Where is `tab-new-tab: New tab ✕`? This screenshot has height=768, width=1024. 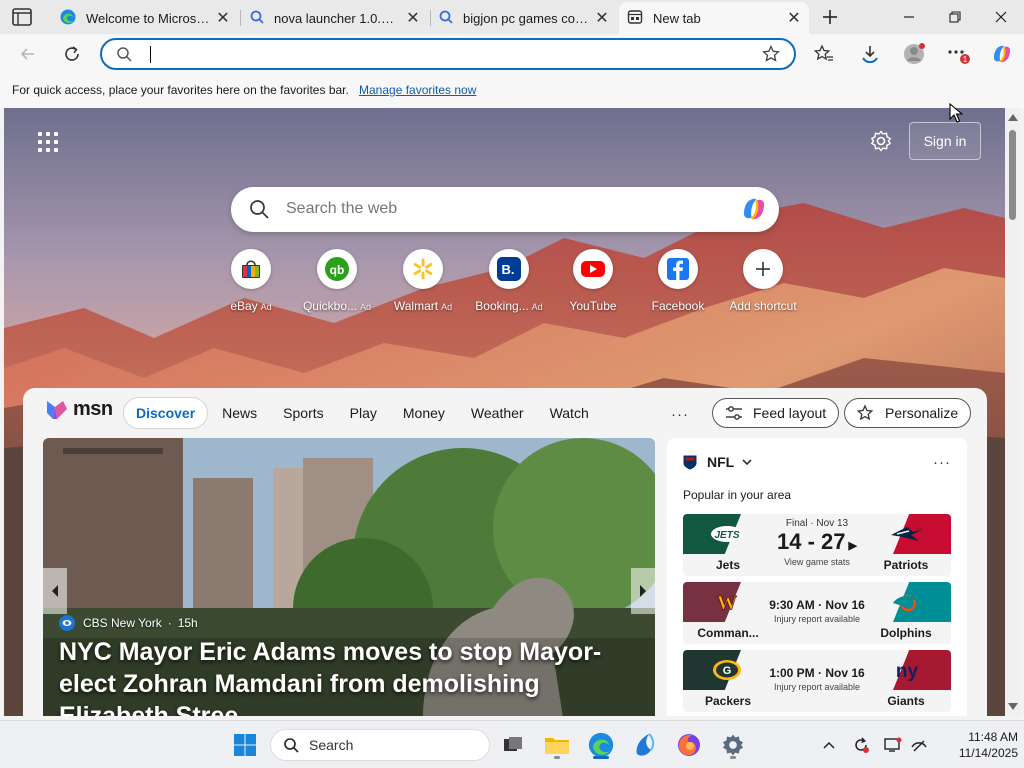 tab-new-tab: New tab ✕ is located at coordinates (714, 18).